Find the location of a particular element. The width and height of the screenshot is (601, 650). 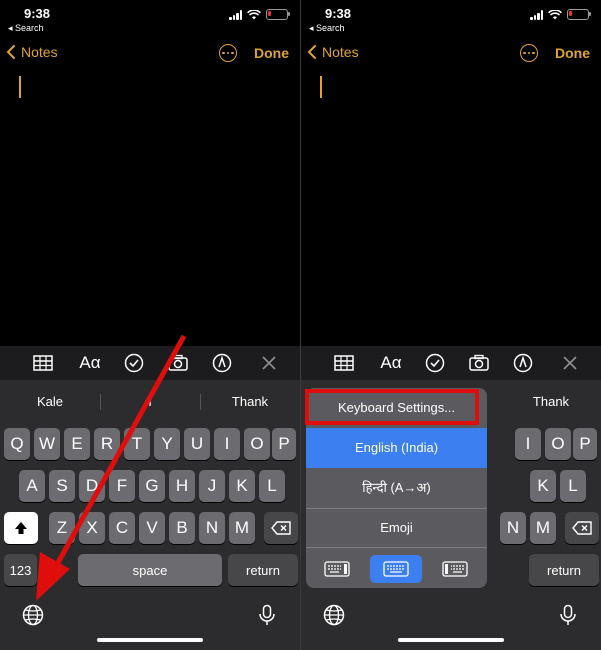

key-b: B is located at coordinates (182, 528).